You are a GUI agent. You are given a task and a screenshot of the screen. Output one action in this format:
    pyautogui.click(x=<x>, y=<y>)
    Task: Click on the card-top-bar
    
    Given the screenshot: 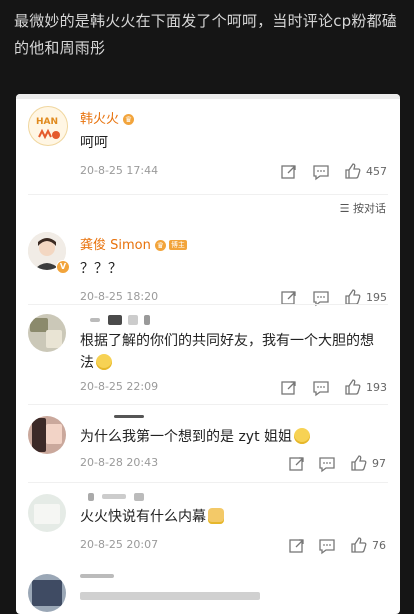 What is the action you would take?
    pyautogui.click(x=208, y=96)
    